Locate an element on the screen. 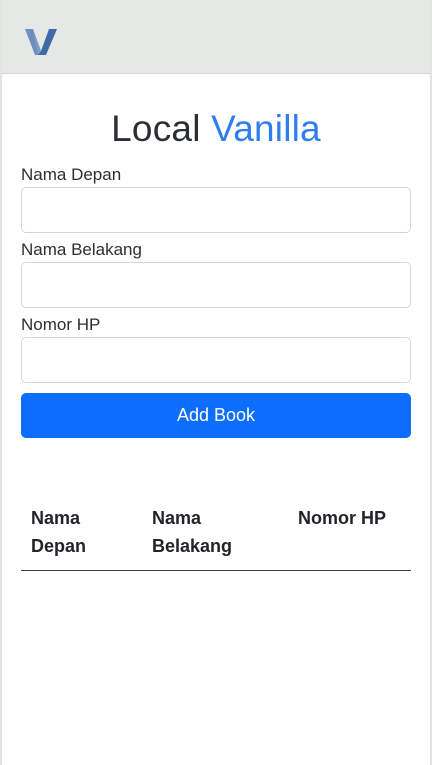 This screenshot has width=432, height=765. table-header: Nama Depan Nama Belakang Nomor HP is located at coordinates (216, 536).